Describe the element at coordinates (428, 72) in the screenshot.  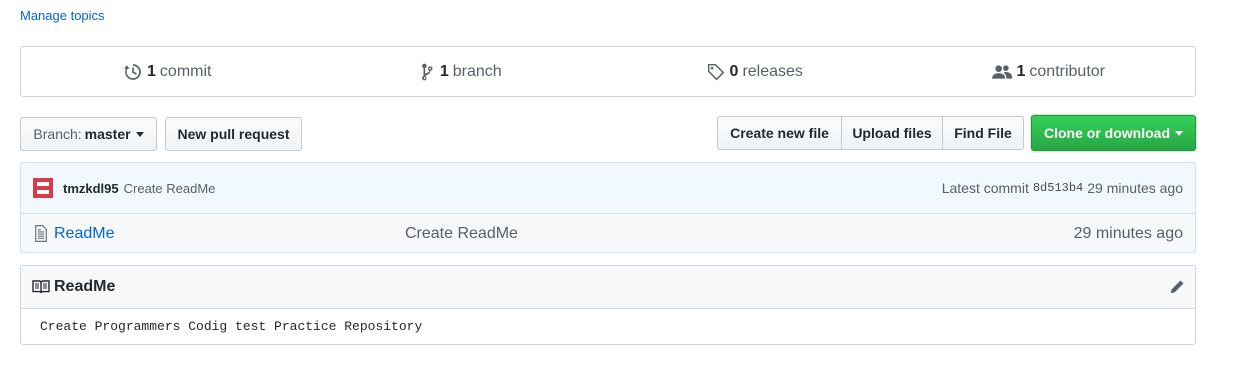
I see `git-branch-icon` at that location.